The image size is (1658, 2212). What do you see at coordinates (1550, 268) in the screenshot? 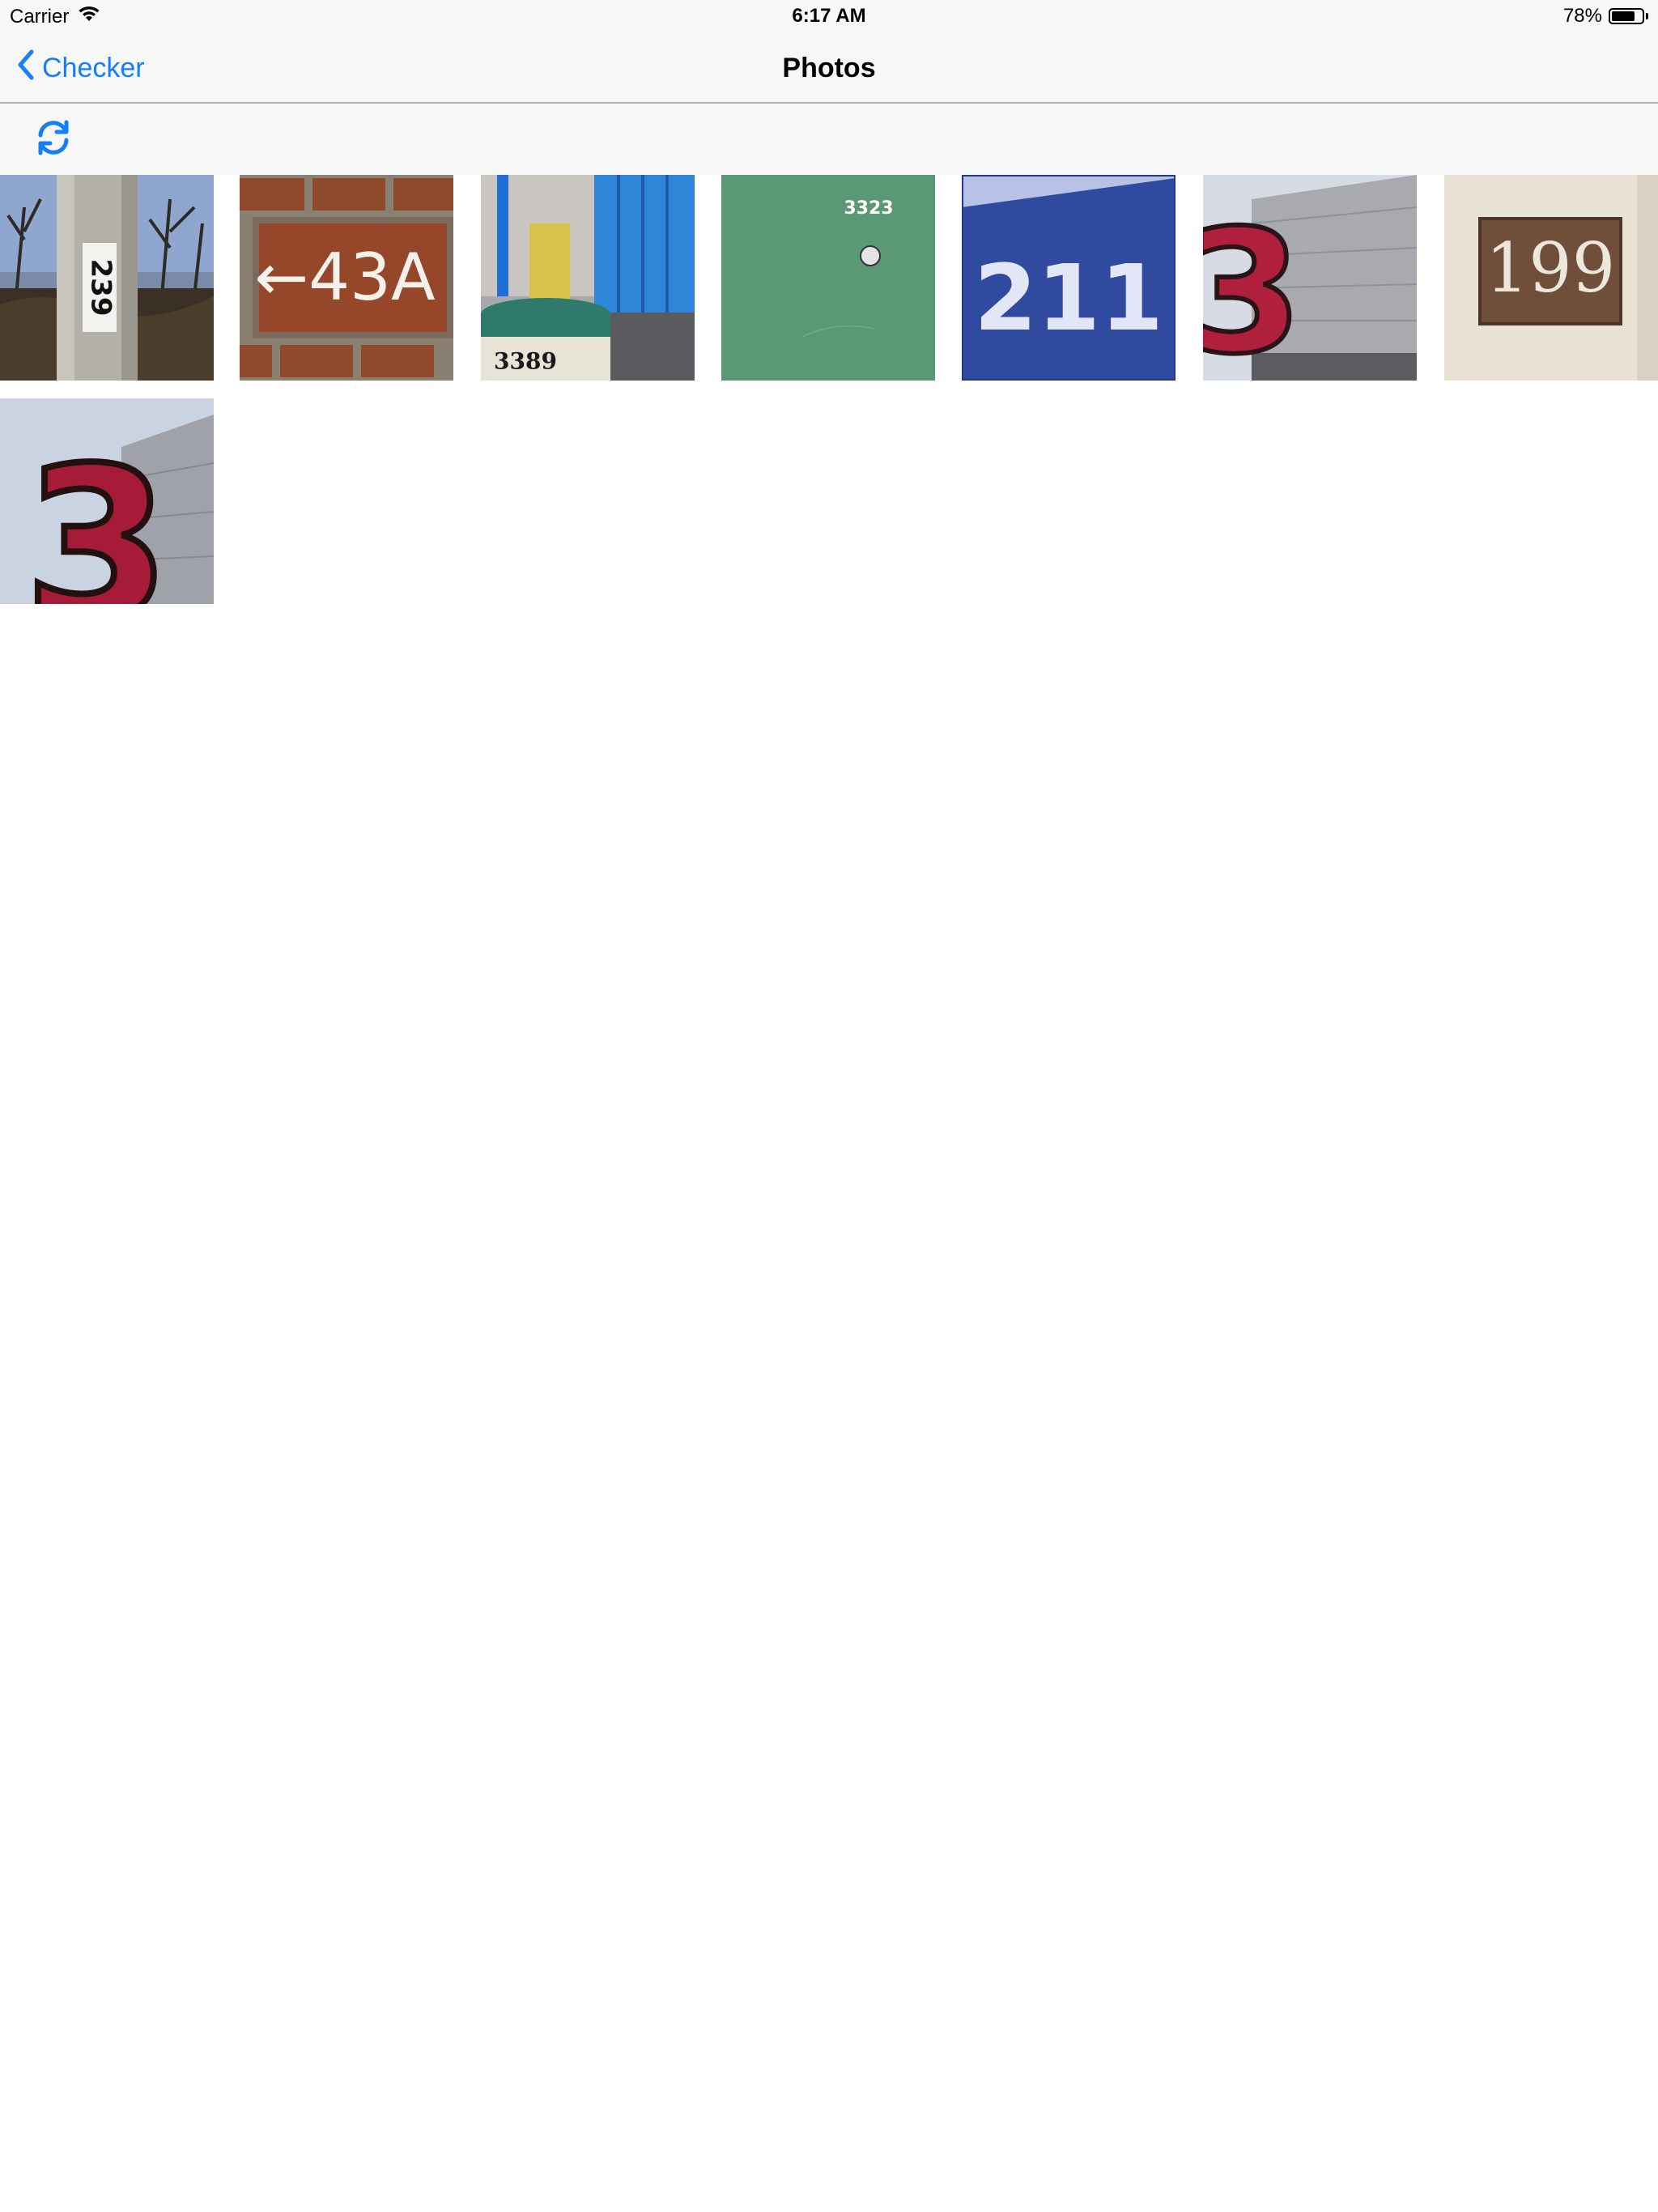
I see `photo-label: 199` at bounding box center [1550, 268].